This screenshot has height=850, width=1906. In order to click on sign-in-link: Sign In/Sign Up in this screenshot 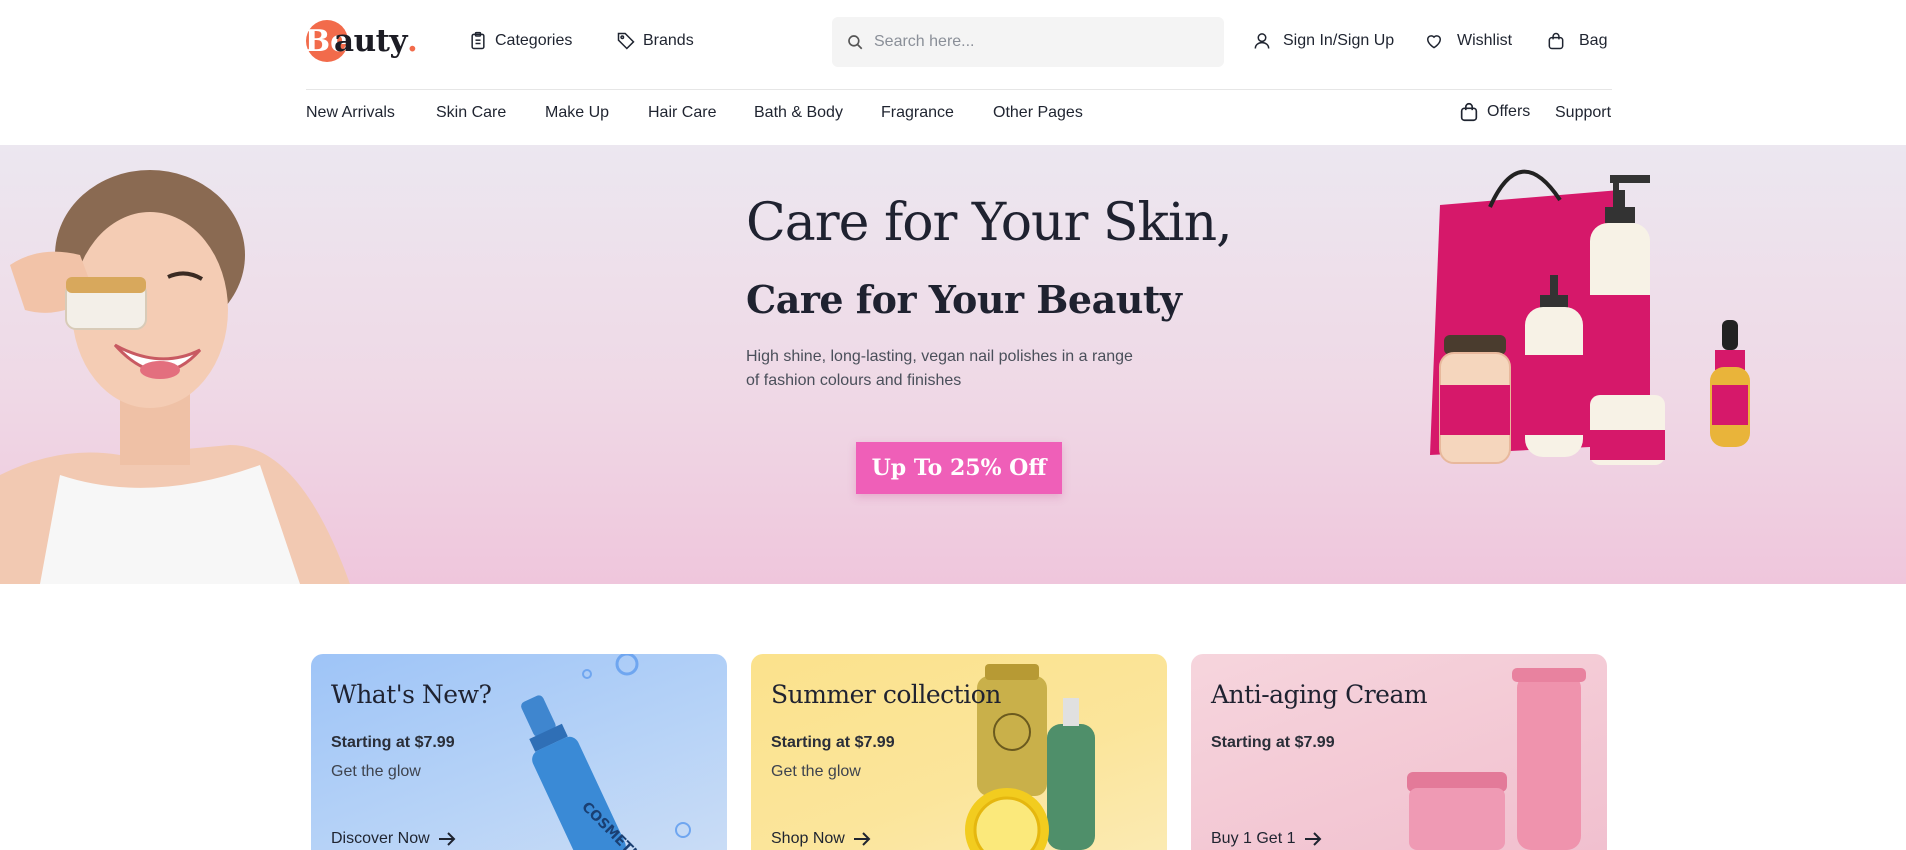, I will do `click(1323, 41)`.